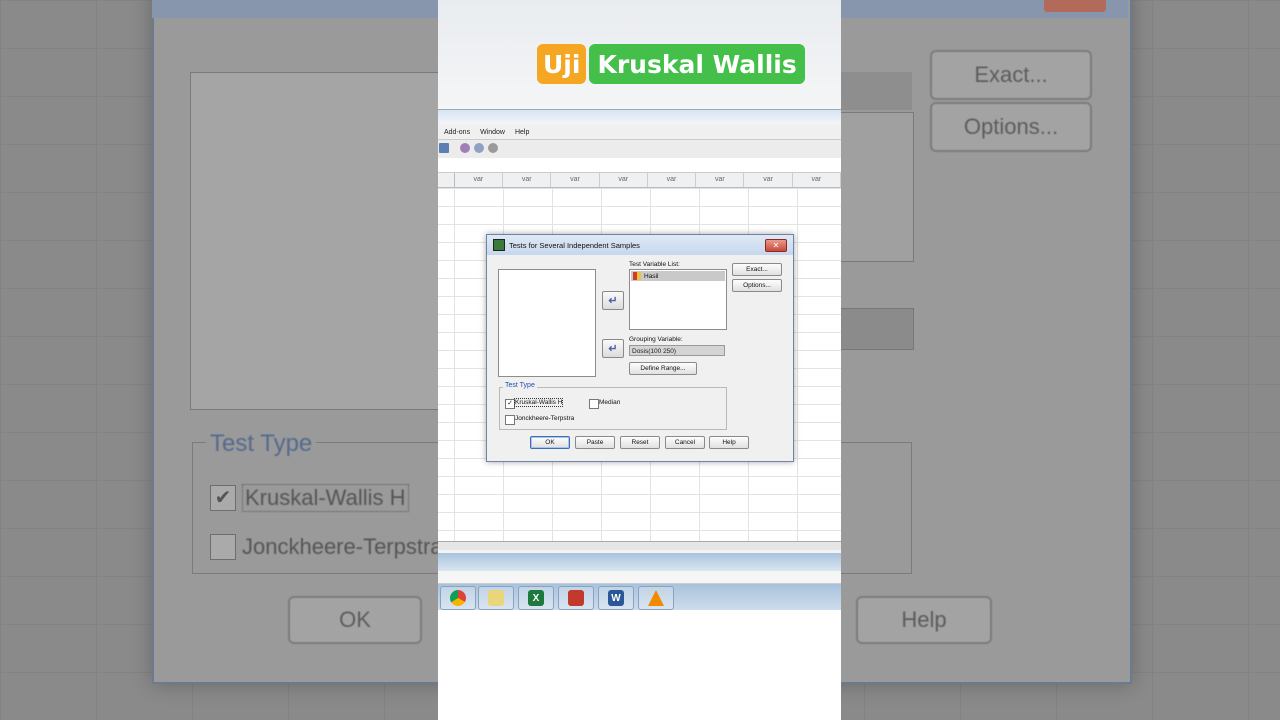  I want to click on row-header-corner, so click(446, 180).